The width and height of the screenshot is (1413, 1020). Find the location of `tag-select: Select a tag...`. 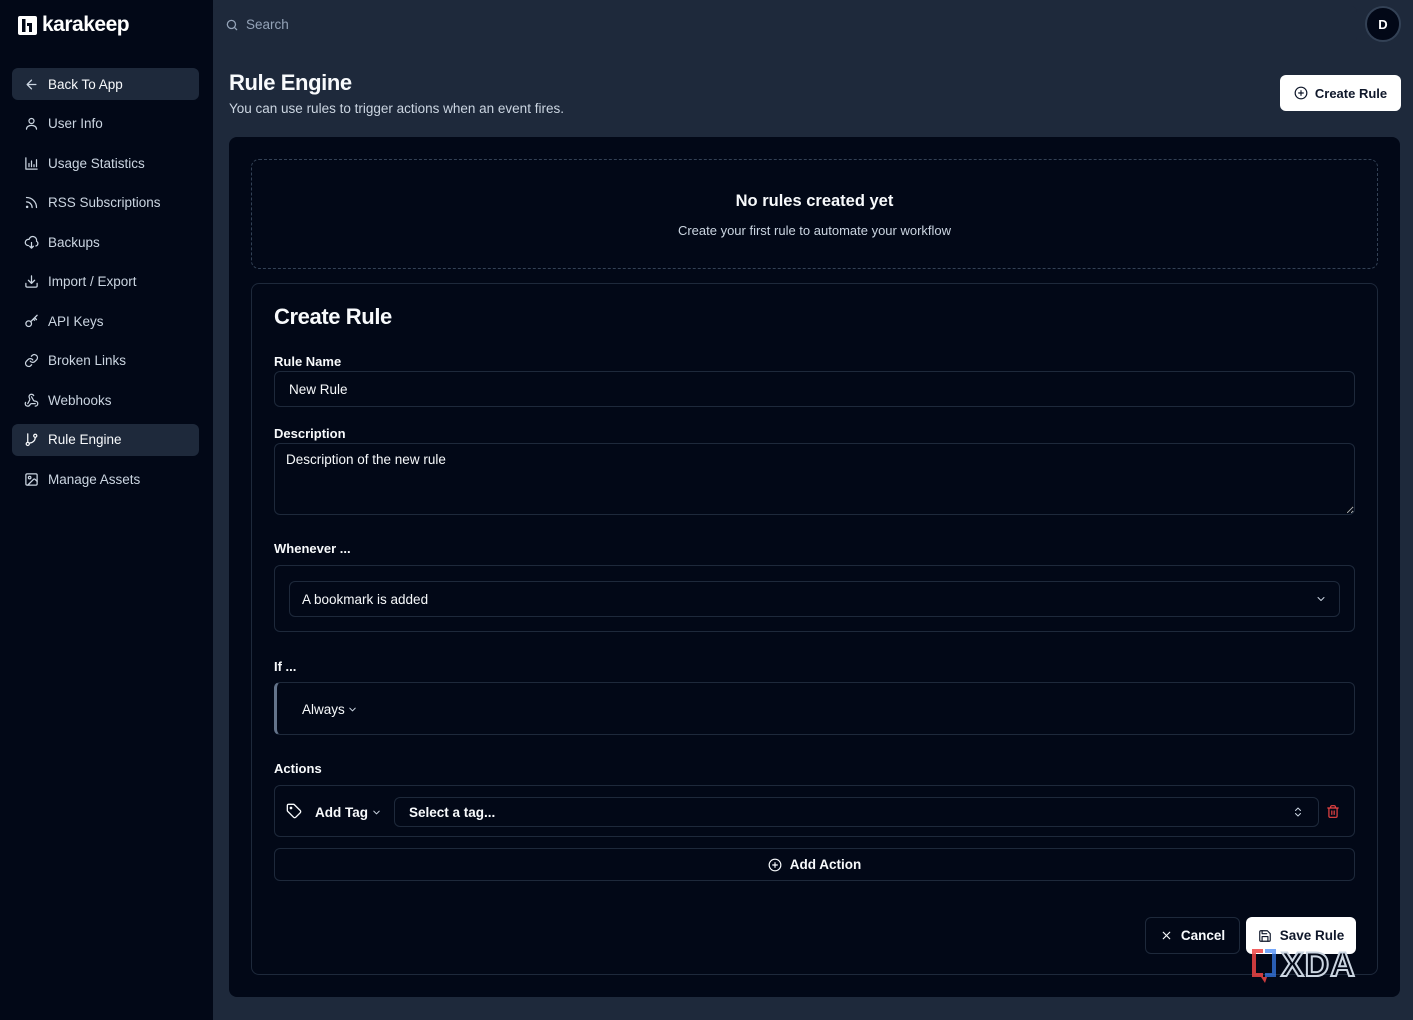

tag-select: Select a tag... is located at coordinates (856, 812).